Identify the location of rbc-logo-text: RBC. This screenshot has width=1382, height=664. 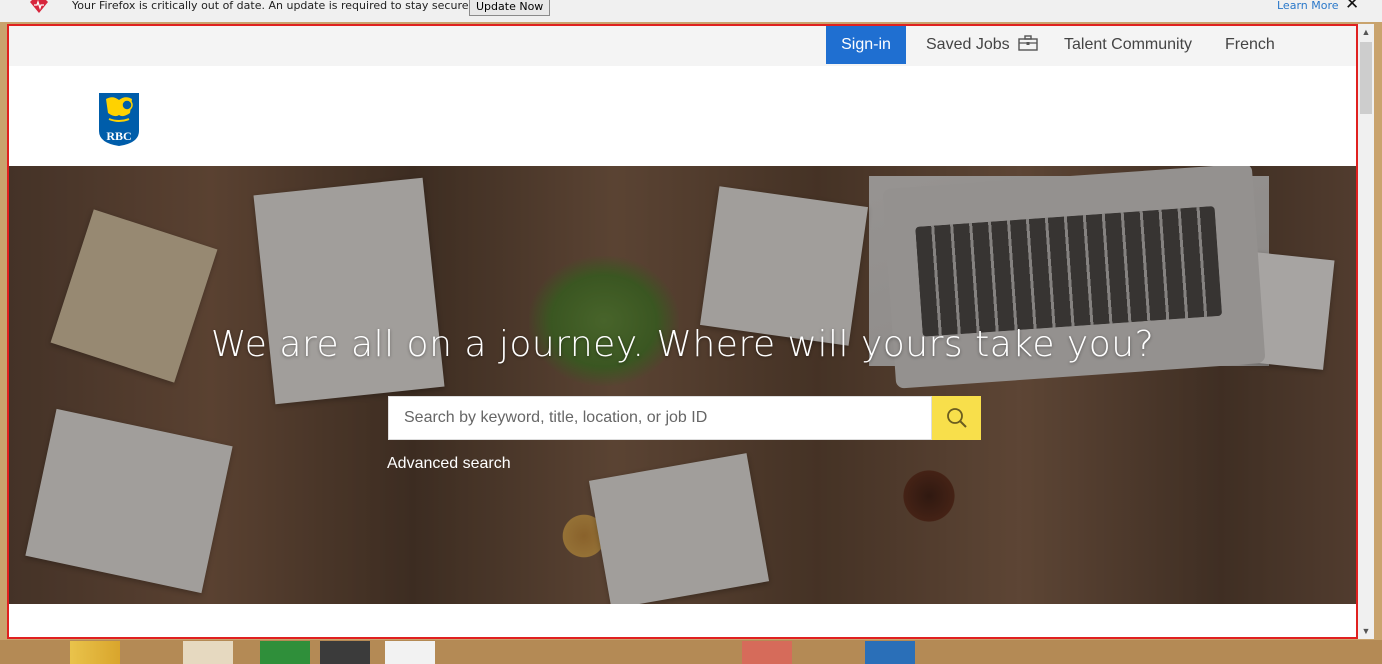
(118, 136).